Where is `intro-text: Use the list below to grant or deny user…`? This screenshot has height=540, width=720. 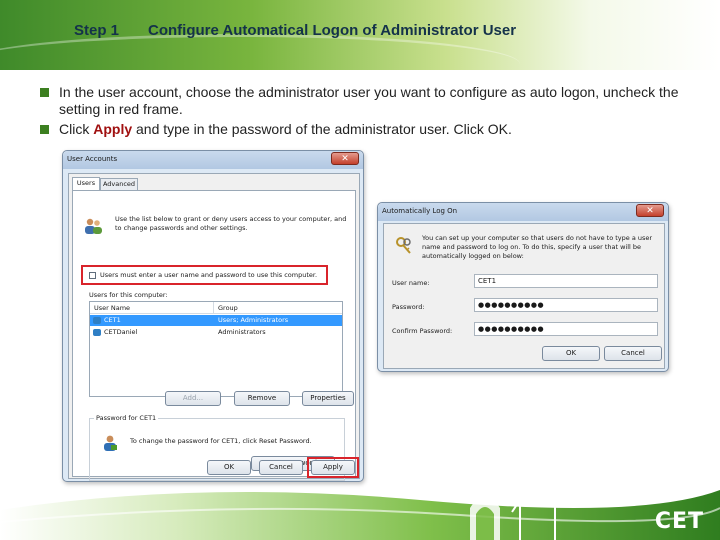 intro-text: Use the list below to grant or deny user… is located at coordinates (231, 223).